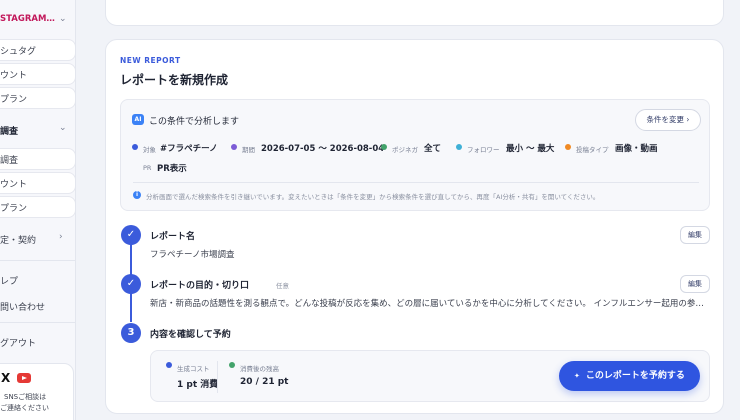 The width and height of the screenshot is (740, 420). I want to click on cost-label: 生成コスト, so click(193, 369).